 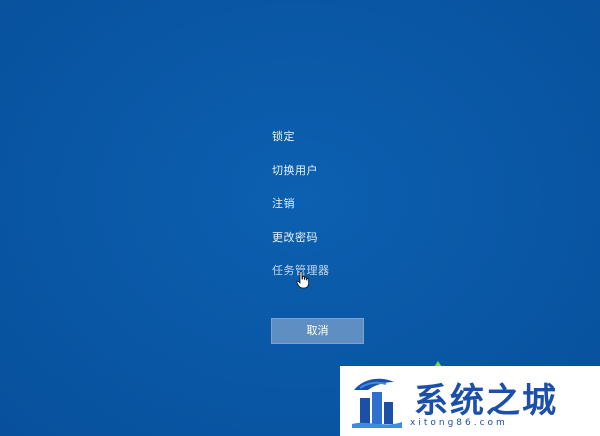 I want to click on switch-user-option: 切换用户, so click(x=372, y=171).